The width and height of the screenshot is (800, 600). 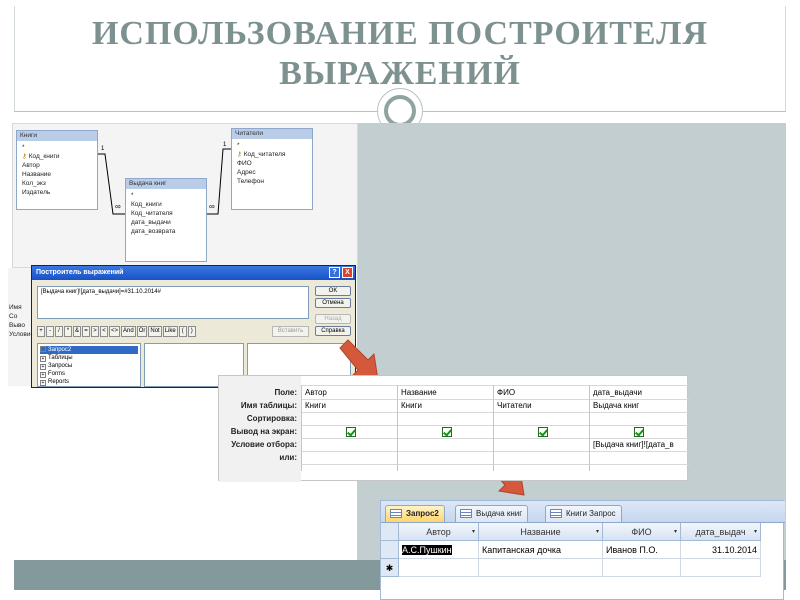 What do you see at coordinates (285, 392) in the screenshot?
I see `row-label-field: Поле:` at bounding box center [285, 392].